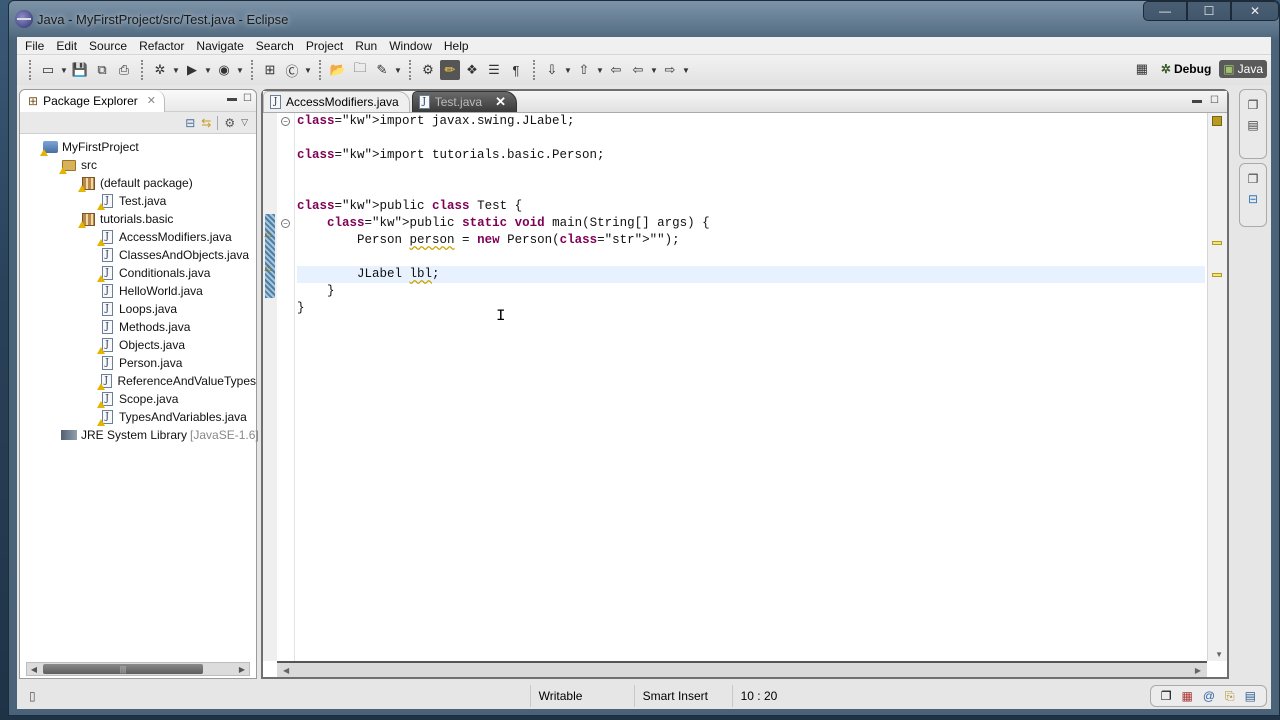 The height and width of the screenshot is (720, 1280). I want to click on tree-item: (default package), so click(138, 183).